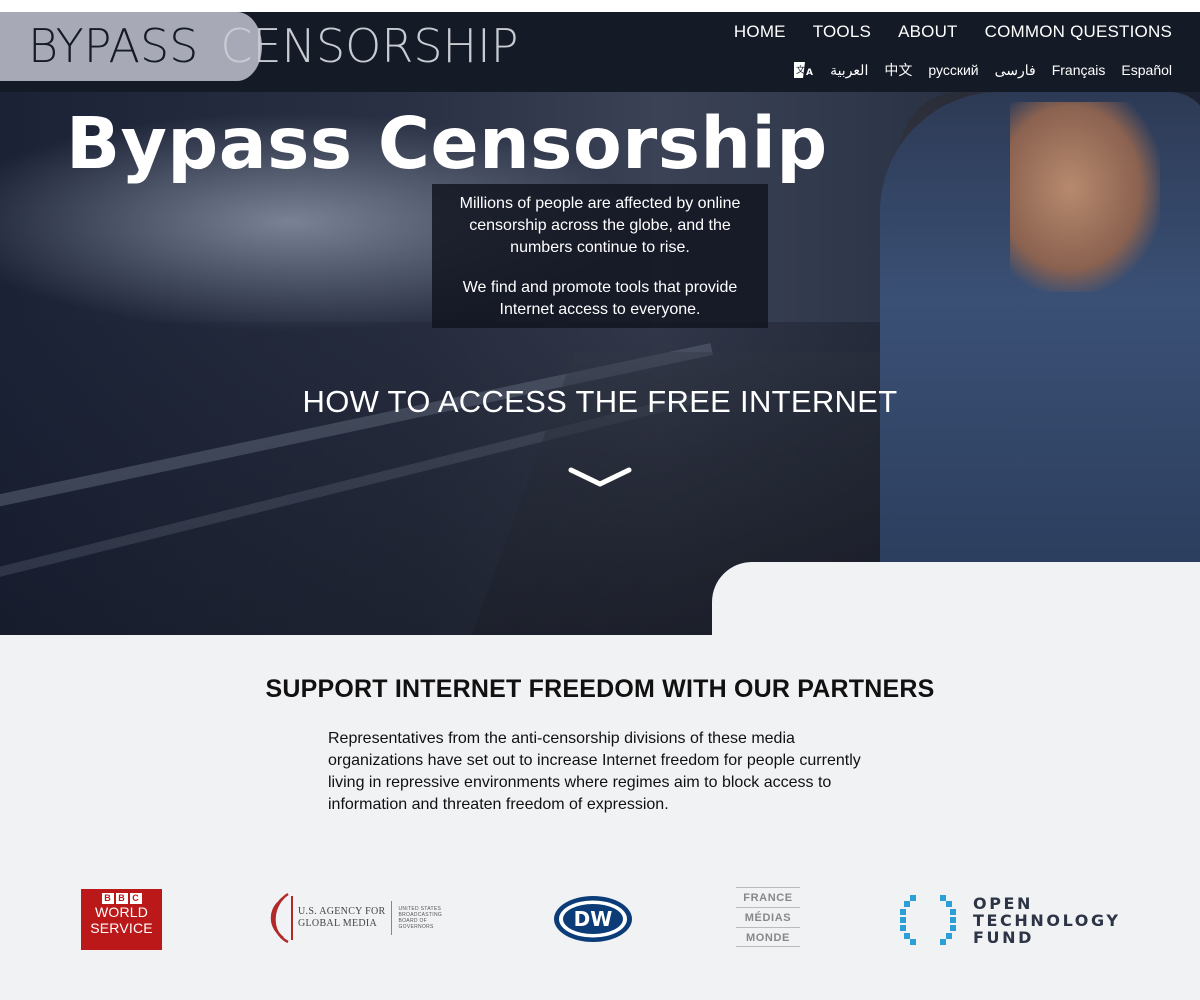 The width and height of the screenshot is (1200, 1000). I want to click on dw-emblem-icon: DW, so click(593, 919).